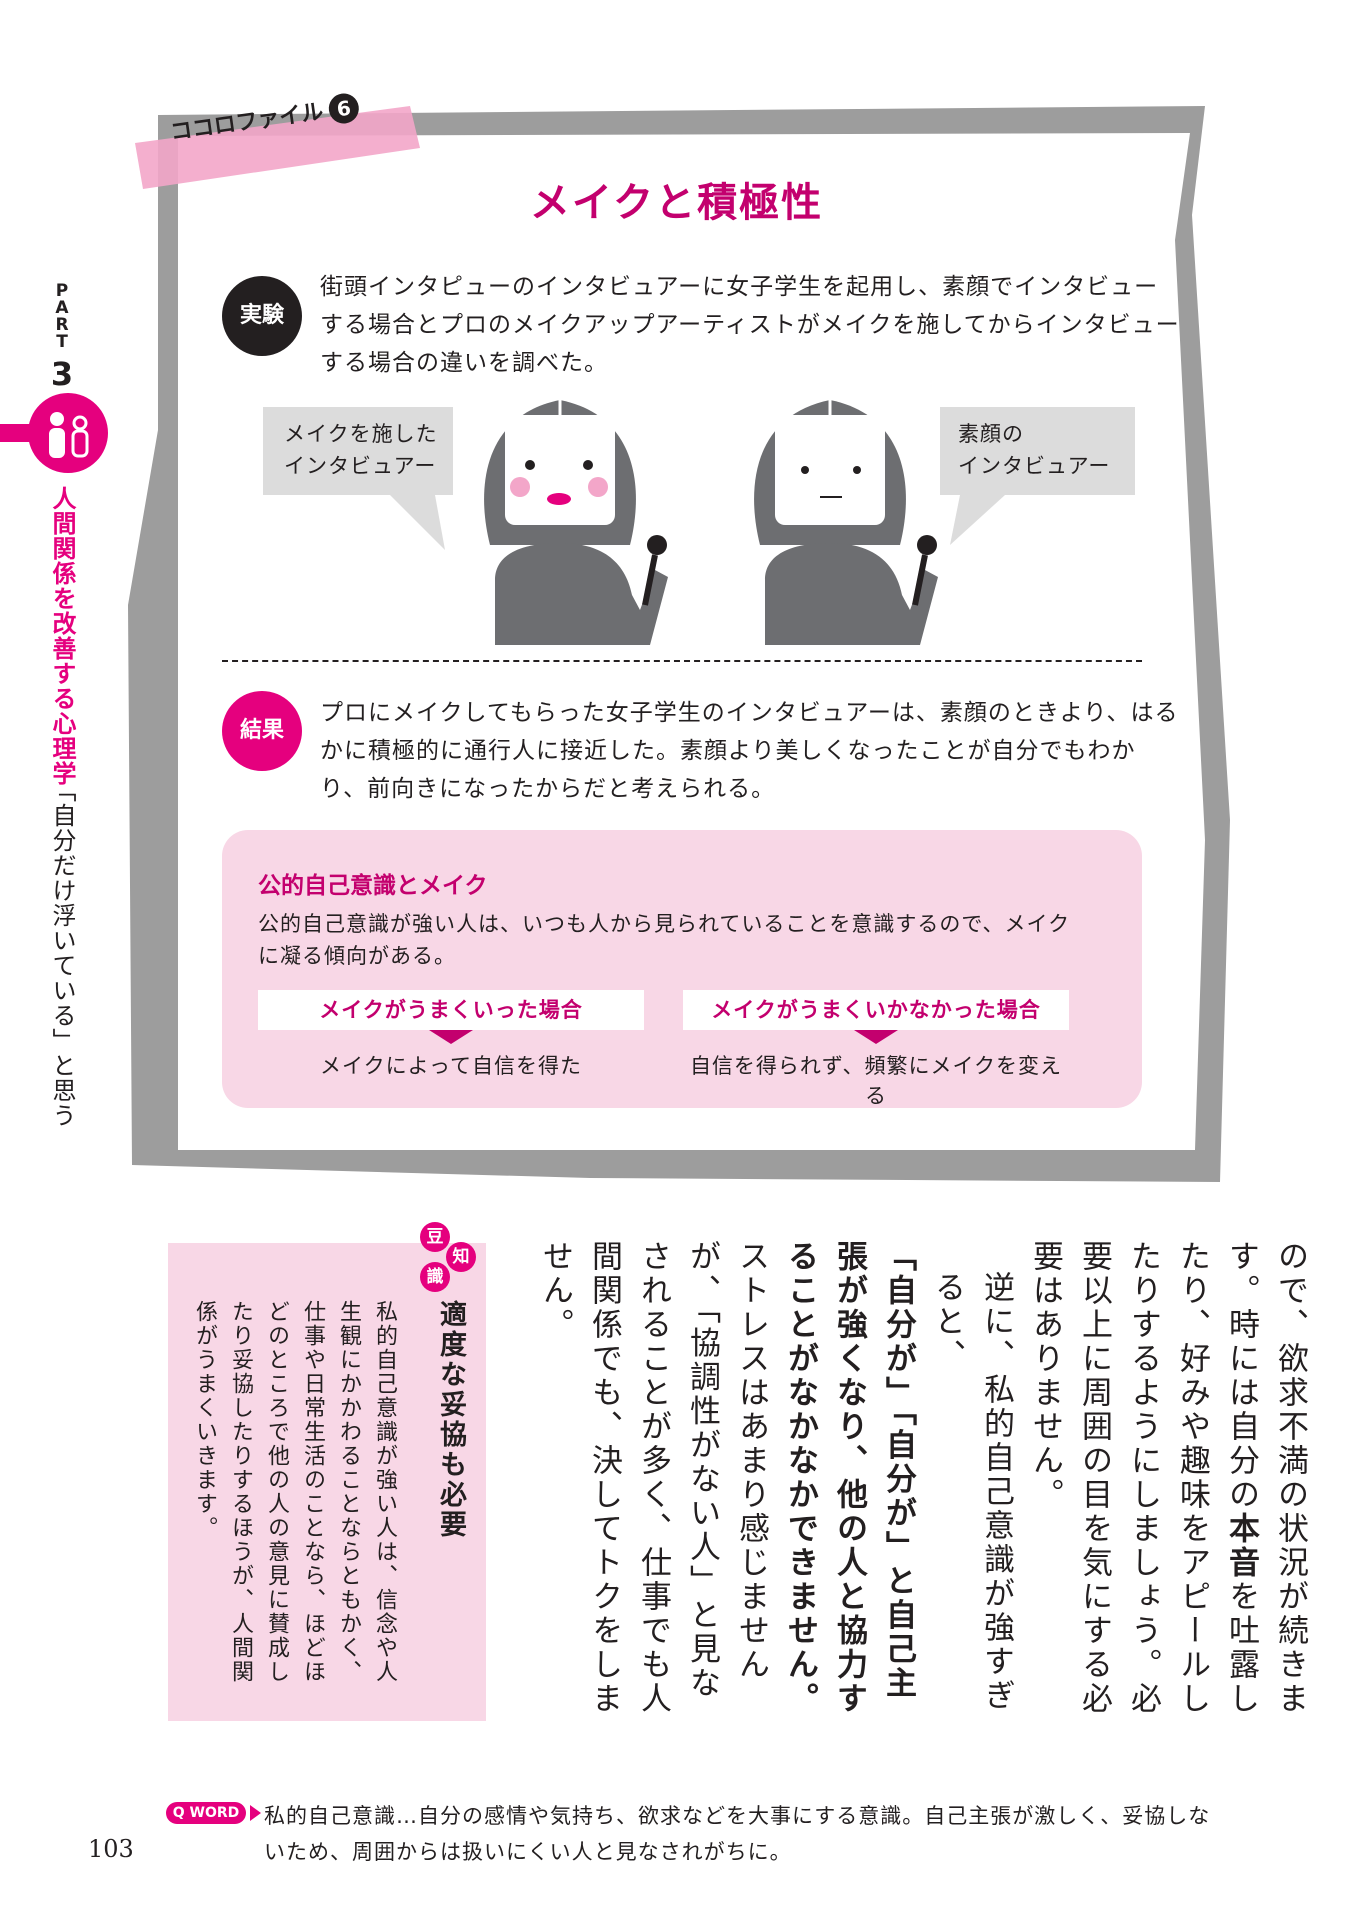 Image resolution: width=1353 pixels, height=1920 pixels. Describe the element at coordinates (206, 1813) in the screenshot. I see `word-badge: Q WORD` at that location.